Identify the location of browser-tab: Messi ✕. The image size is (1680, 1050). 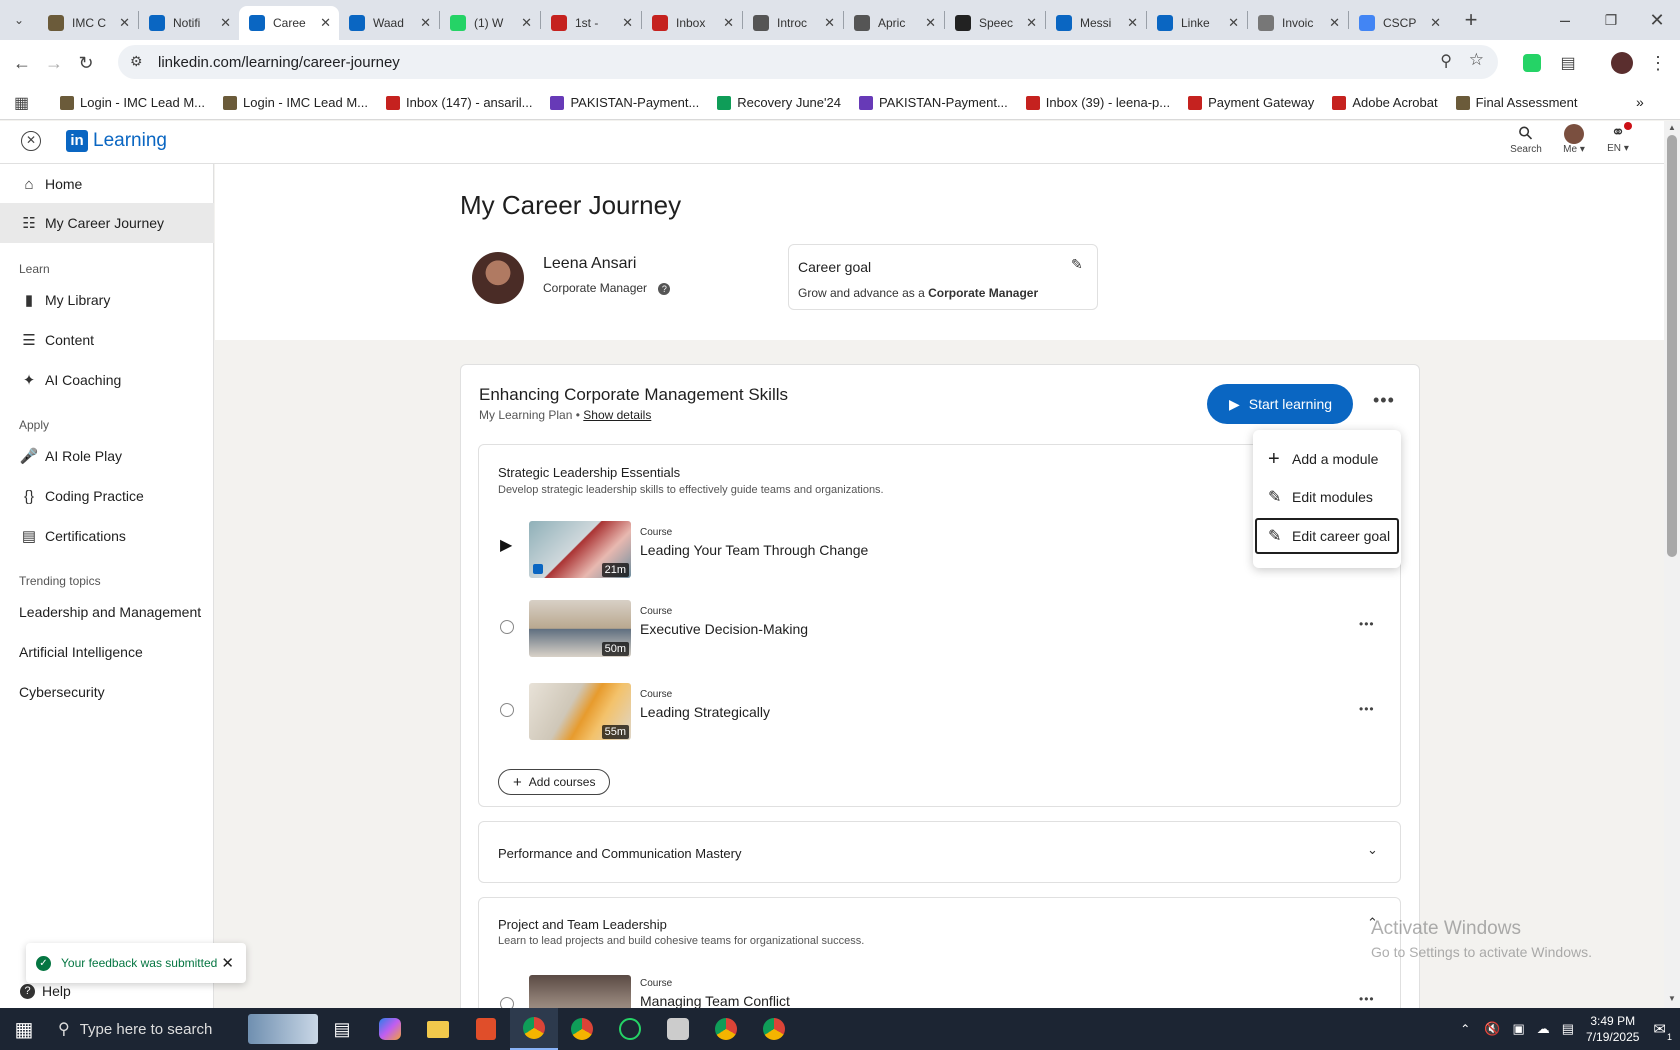
(1096, 23).